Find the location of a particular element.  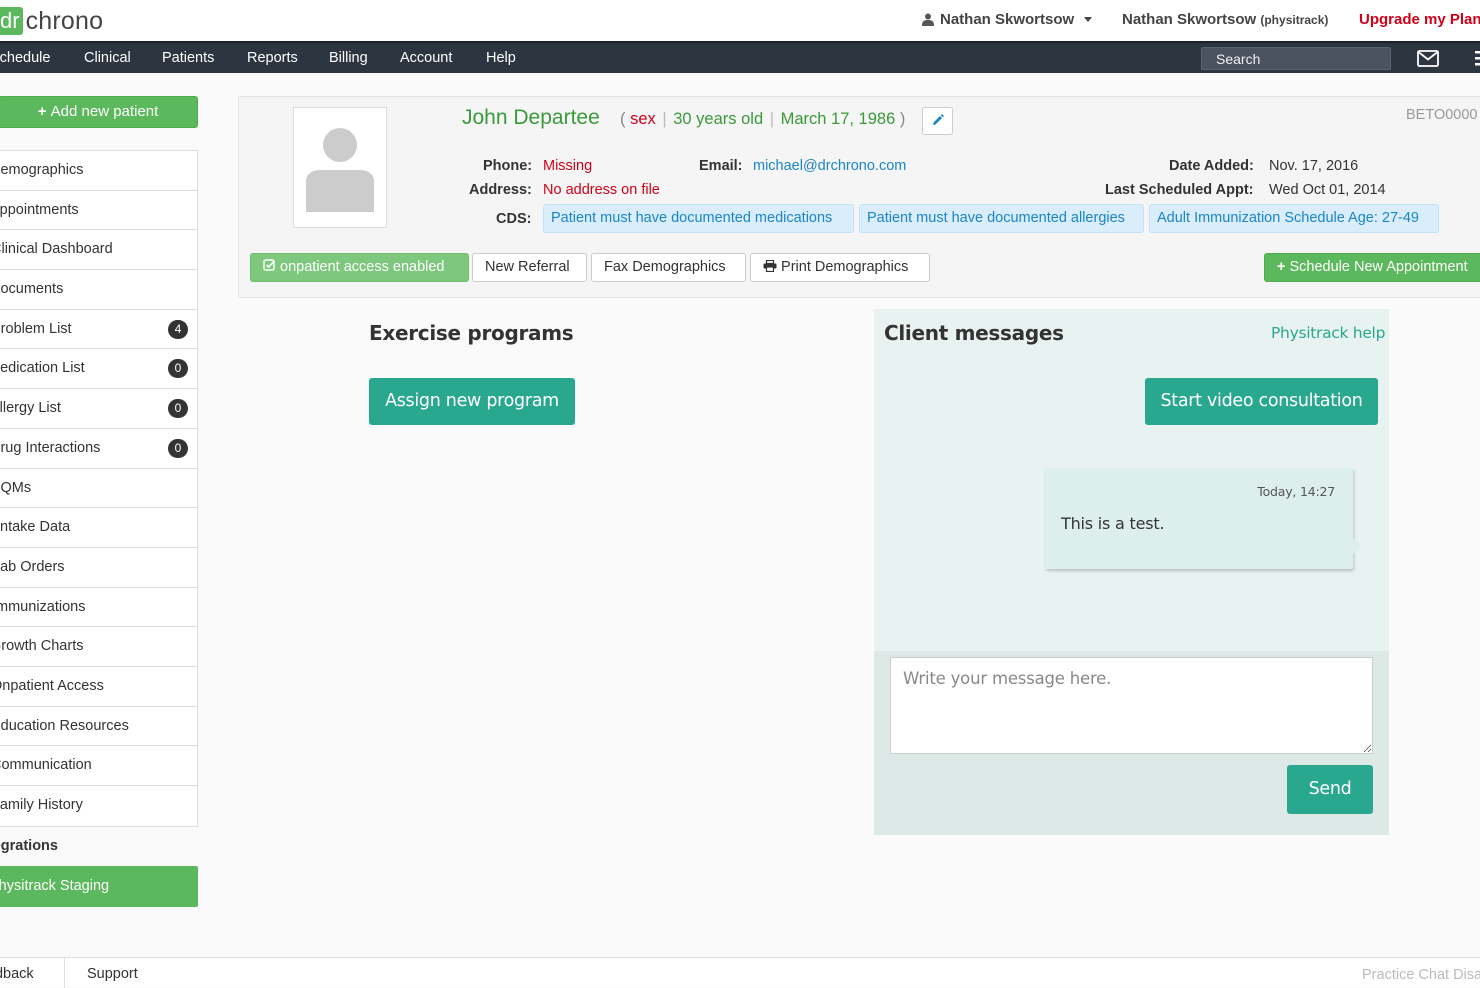

patient-id: BETO0000 is located at coordinates (1442, 115).